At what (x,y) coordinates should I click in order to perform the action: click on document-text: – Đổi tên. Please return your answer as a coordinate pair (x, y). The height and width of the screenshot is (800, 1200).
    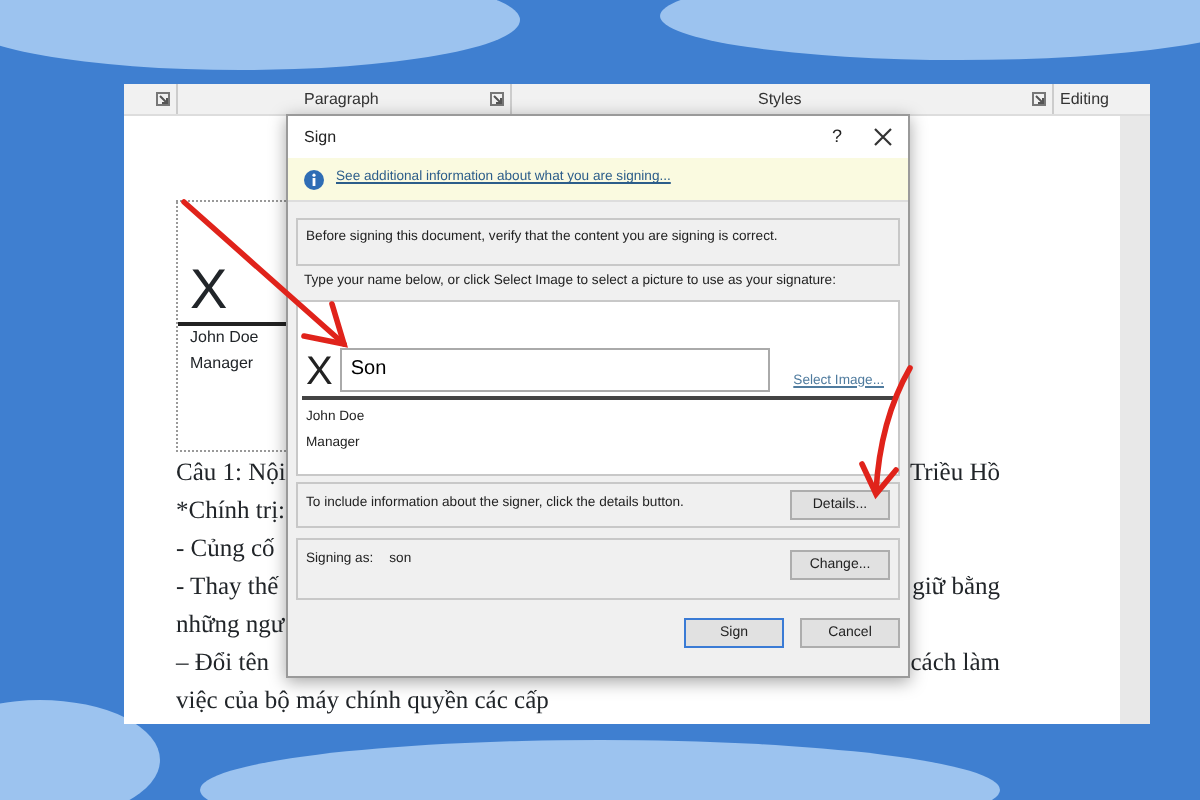
    Looking at the image, I should click on (223, 665).